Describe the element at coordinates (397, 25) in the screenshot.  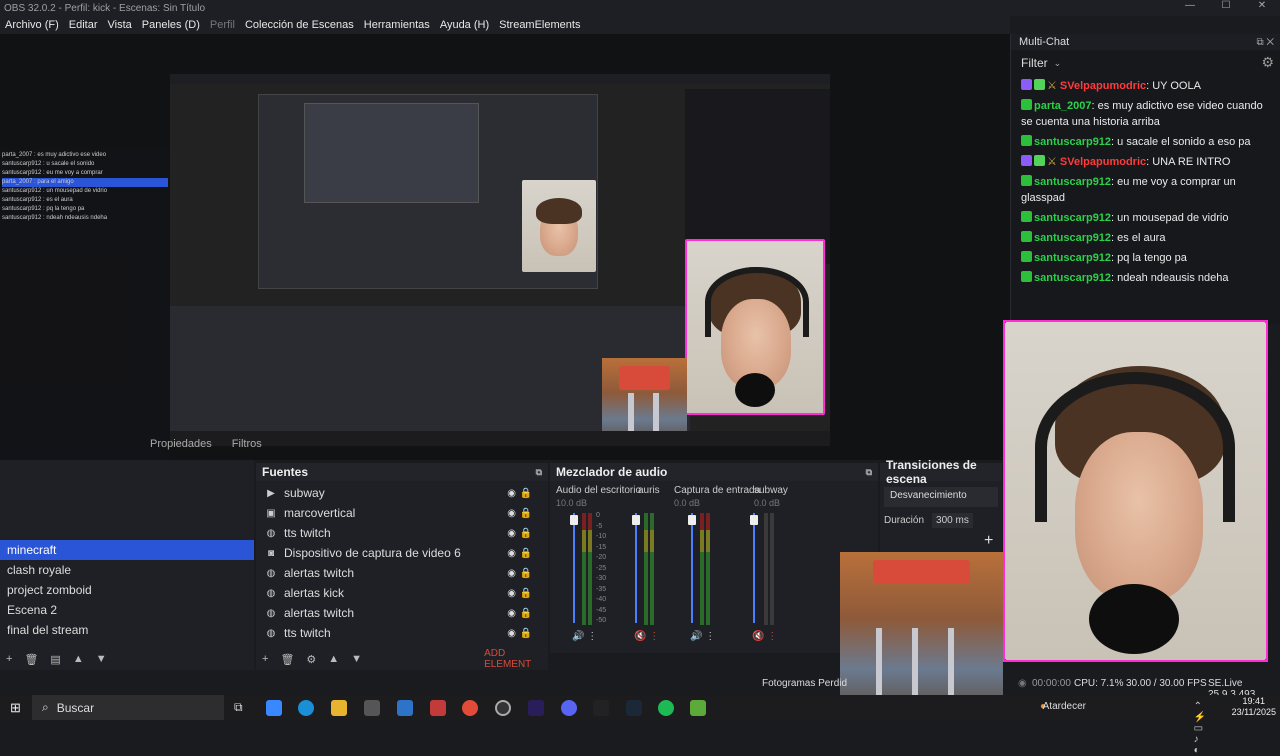
I see `menu-tools: Herramientas` at that location.